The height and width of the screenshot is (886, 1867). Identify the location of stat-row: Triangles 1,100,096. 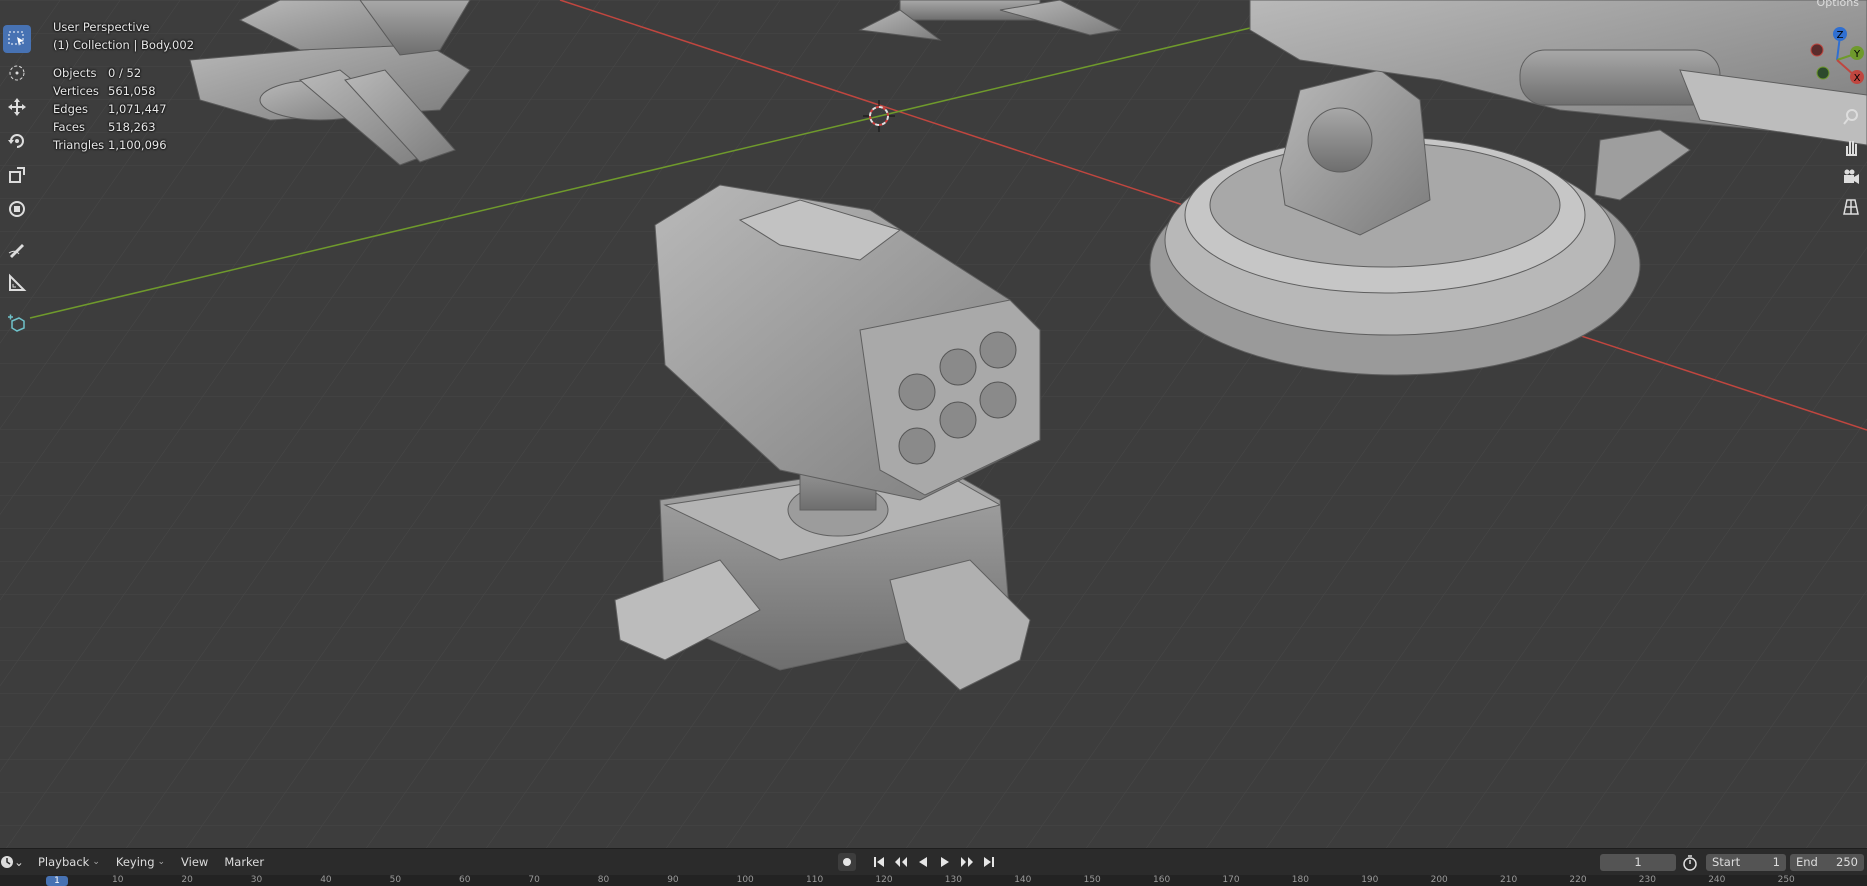
(123, 145).